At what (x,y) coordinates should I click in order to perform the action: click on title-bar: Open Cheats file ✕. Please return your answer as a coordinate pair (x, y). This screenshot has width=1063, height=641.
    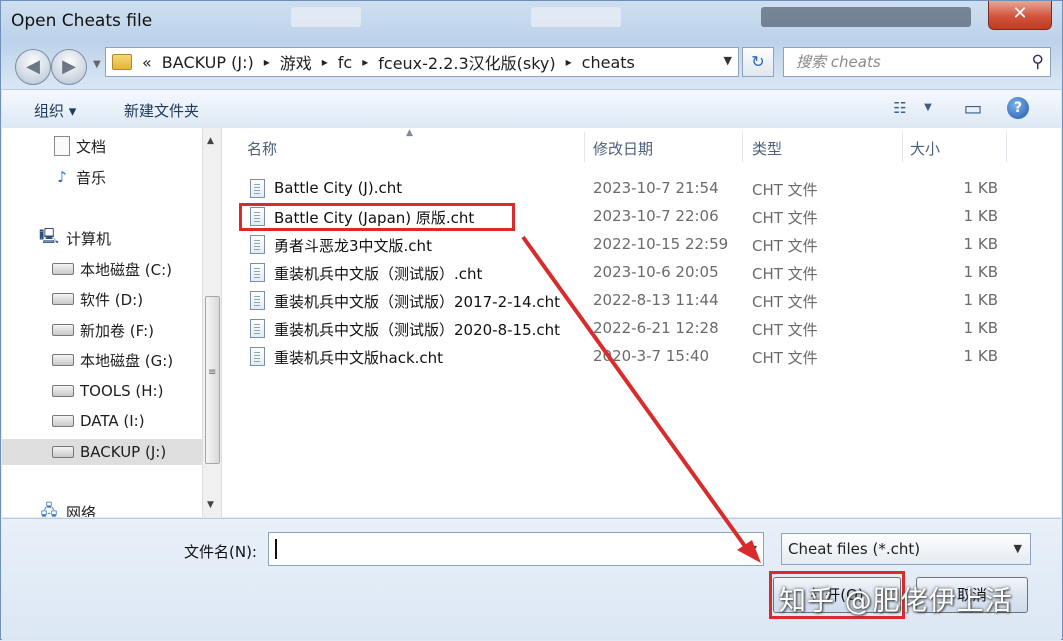
    Looking at the image, I should click on (531, 21).